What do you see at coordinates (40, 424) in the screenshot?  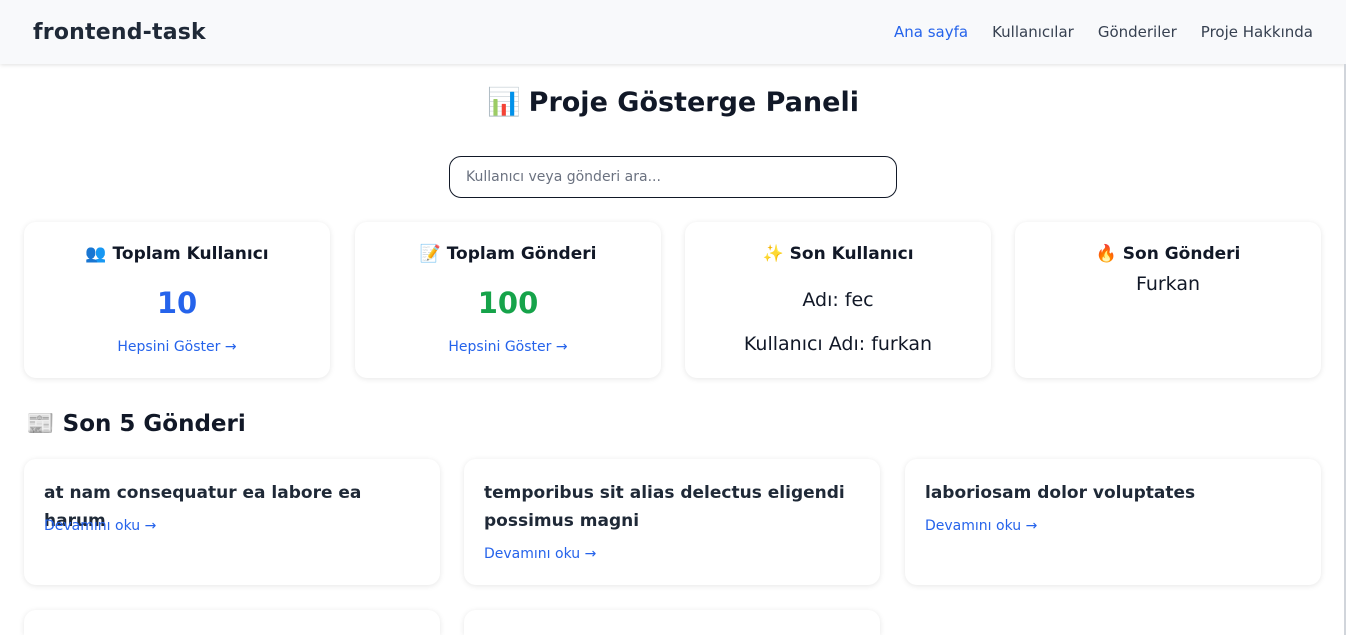 I see `newspaper-icon: 📰` at bounding box center [40, 424].